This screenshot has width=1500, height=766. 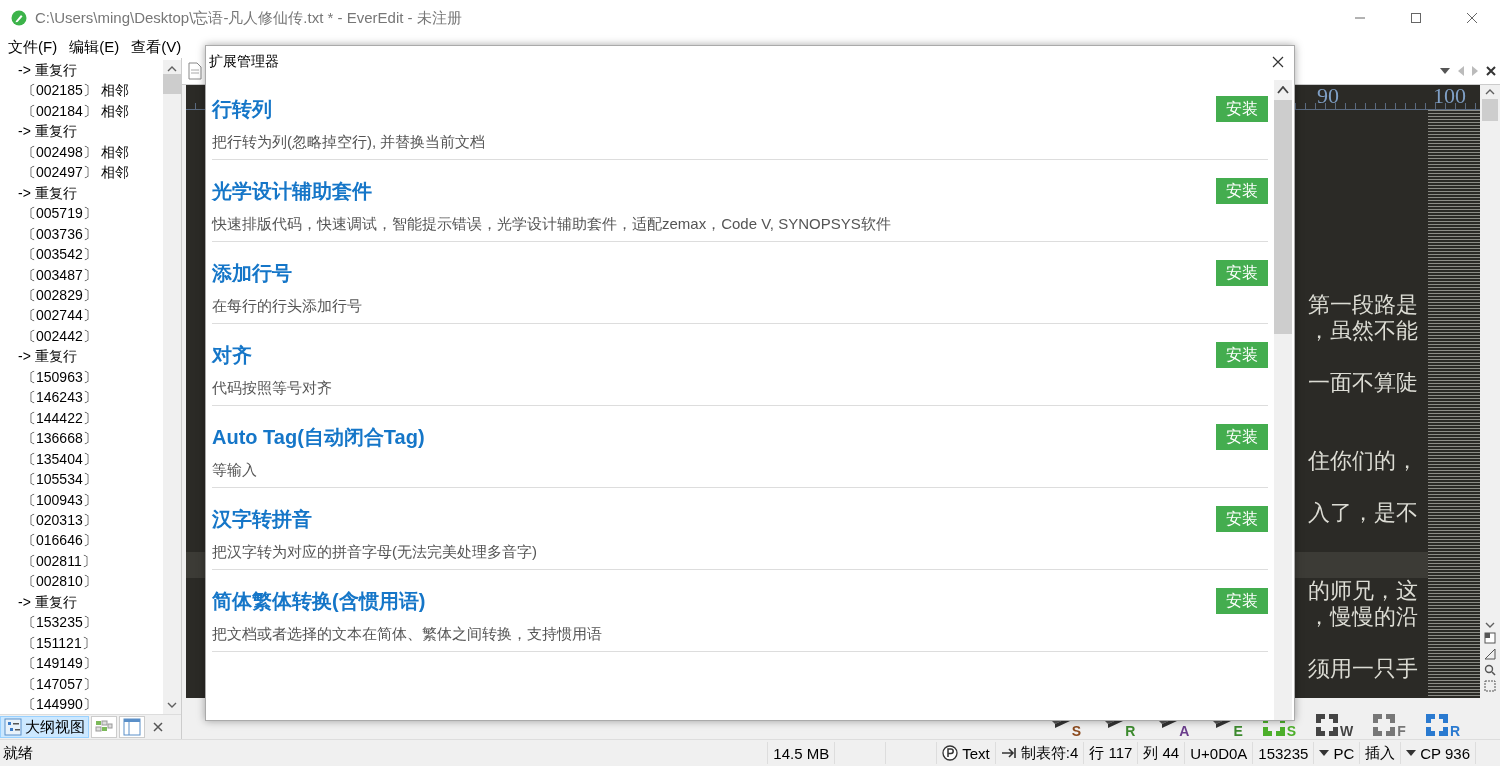 I want to click on tree-item: 〔002184〕 相邻, so click(x=81, y=111).